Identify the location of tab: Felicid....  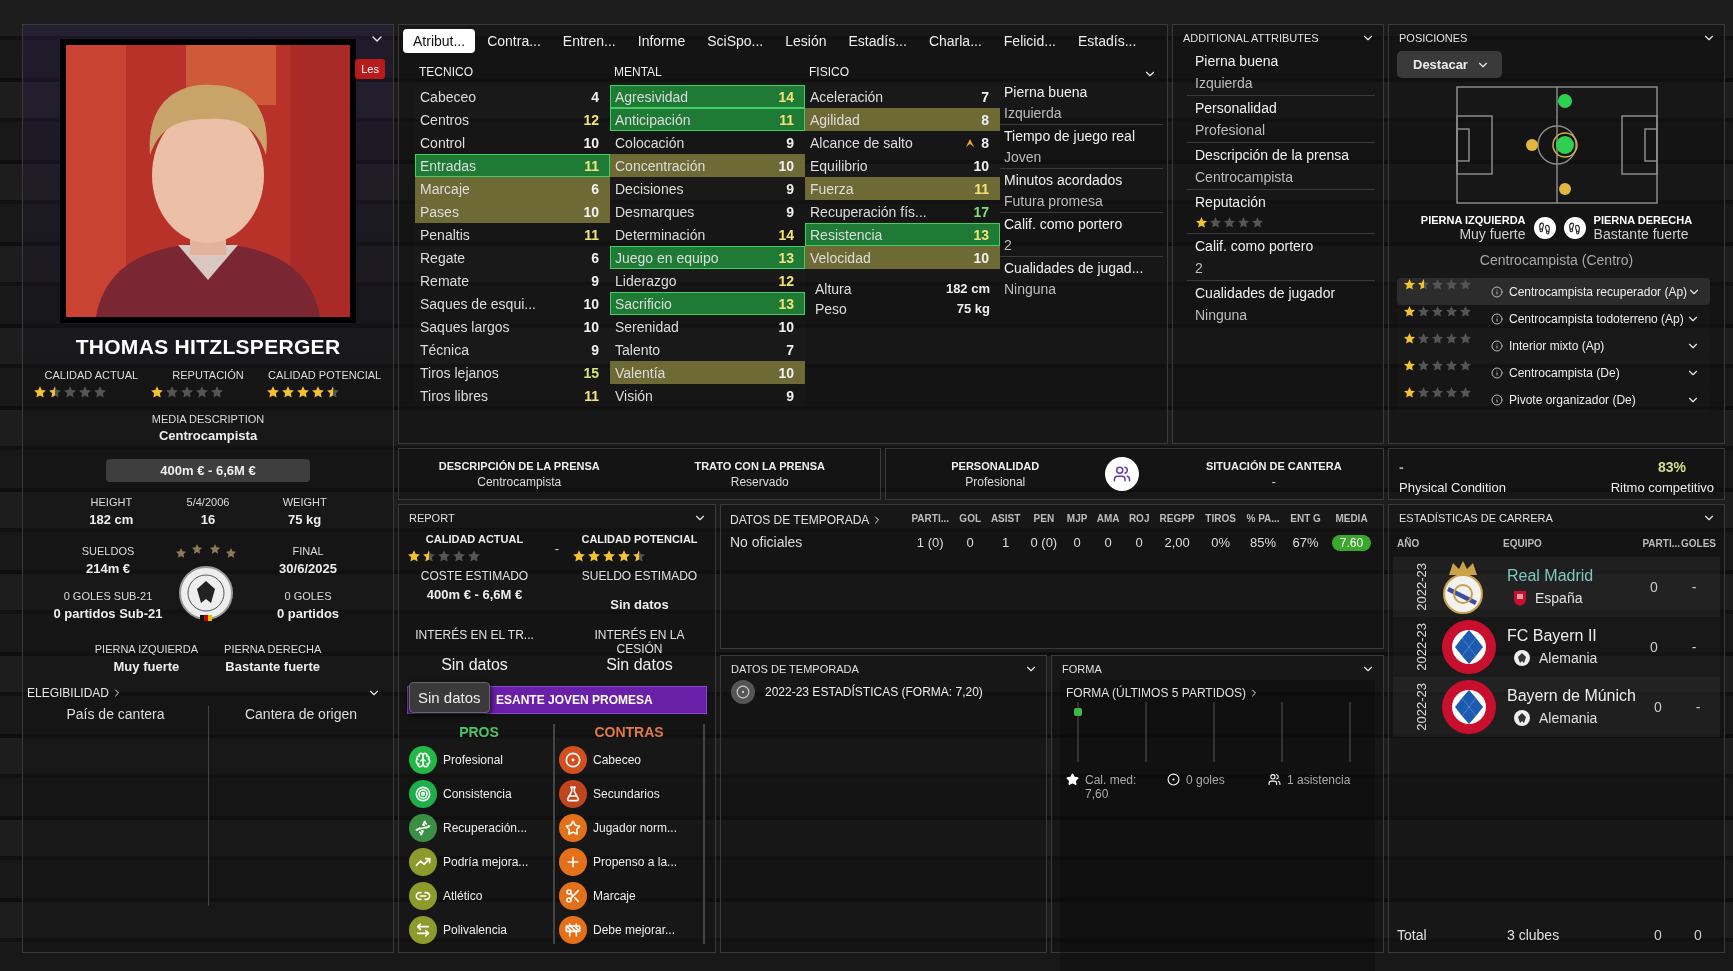
(1029, 41).